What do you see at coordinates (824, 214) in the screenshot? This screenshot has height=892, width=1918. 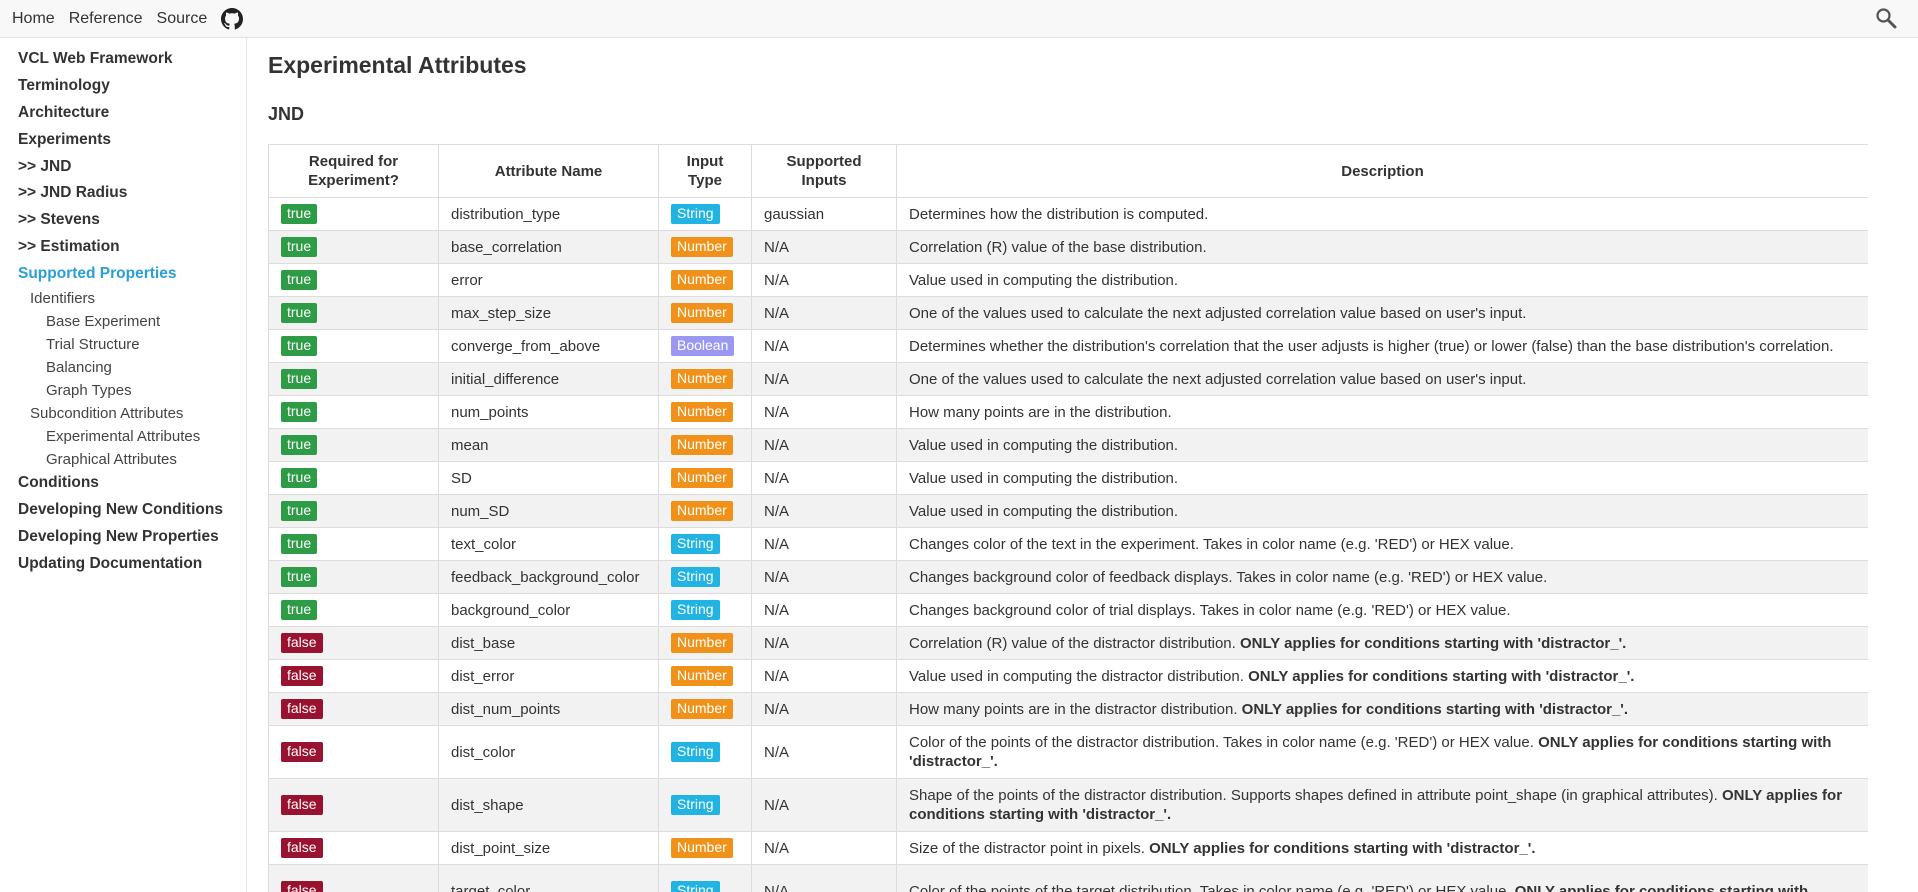 I see `supported-inputs-cell: gaussian` at bounding box center [824, 214].